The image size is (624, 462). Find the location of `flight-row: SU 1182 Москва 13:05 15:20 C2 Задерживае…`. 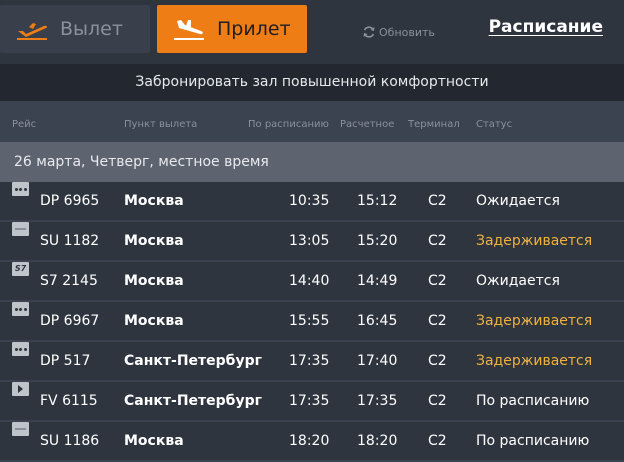

flight-row: SU 1182 Москва 13:05 15:20 C2 Задерживае… is located at coordinates (312, 242).